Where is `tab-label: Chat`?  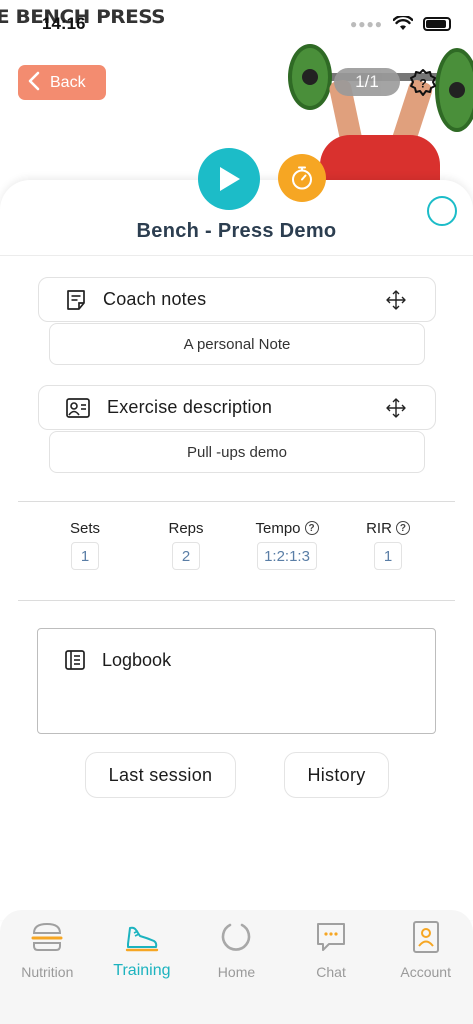 tab-label: Chat is located at coordinates (331, 972).